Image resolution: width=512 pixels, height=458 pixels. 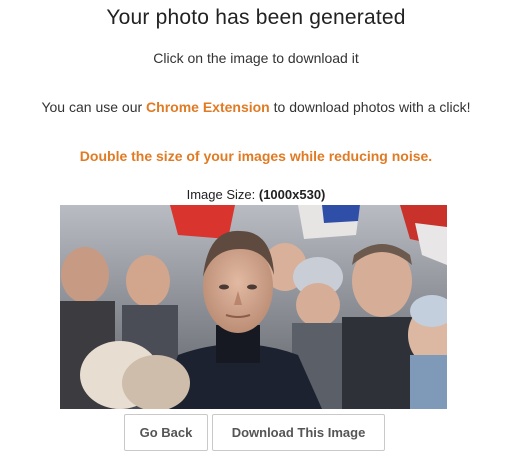 What do you see at coordinates (298, 432) in the screenshot?
I see `download-image-button: Download This Image` at bounding box center [298, 432].